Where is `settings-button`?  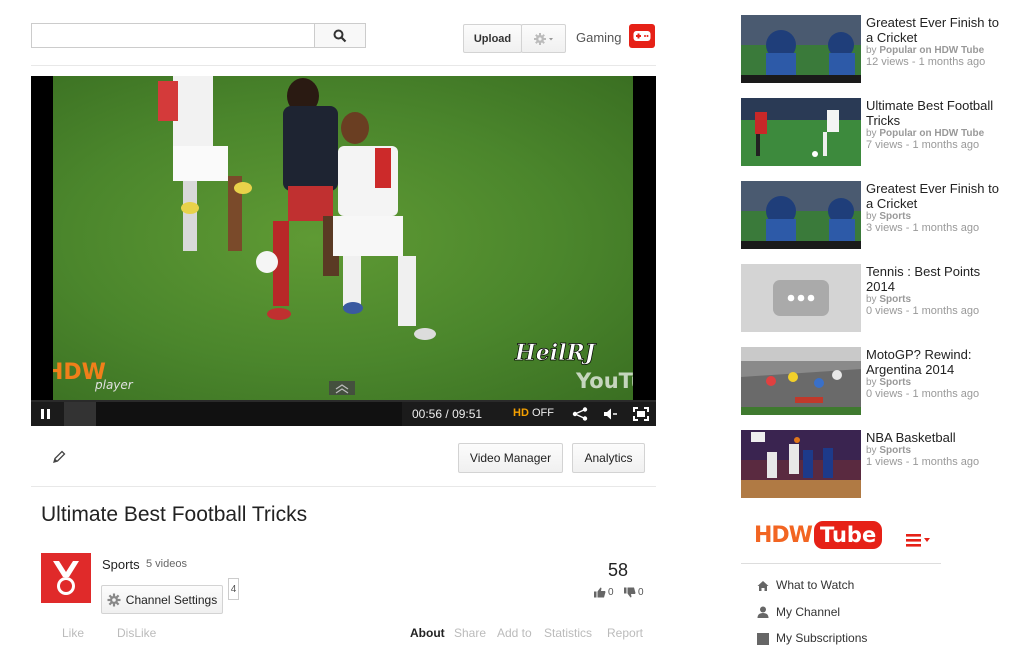 settings-button is located at coordinates (543, 38).